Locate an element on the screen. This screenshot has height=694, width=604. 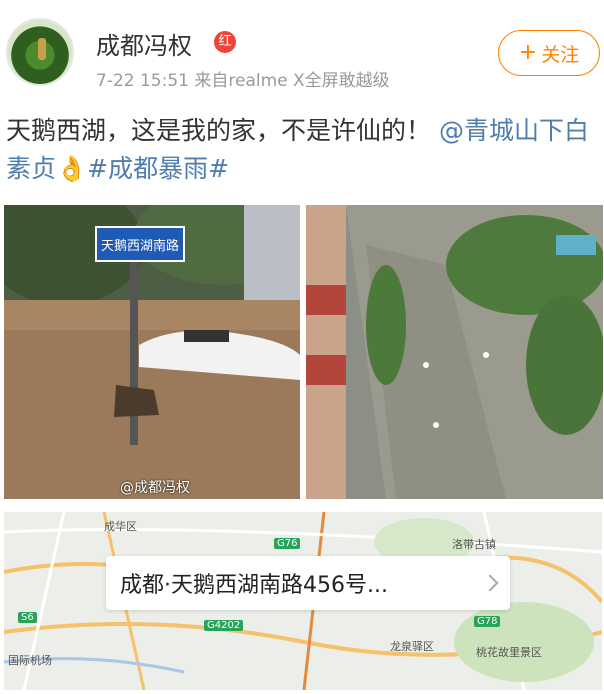
hashtag-link: #成都暴雨# is located at coordinates (158, 168).